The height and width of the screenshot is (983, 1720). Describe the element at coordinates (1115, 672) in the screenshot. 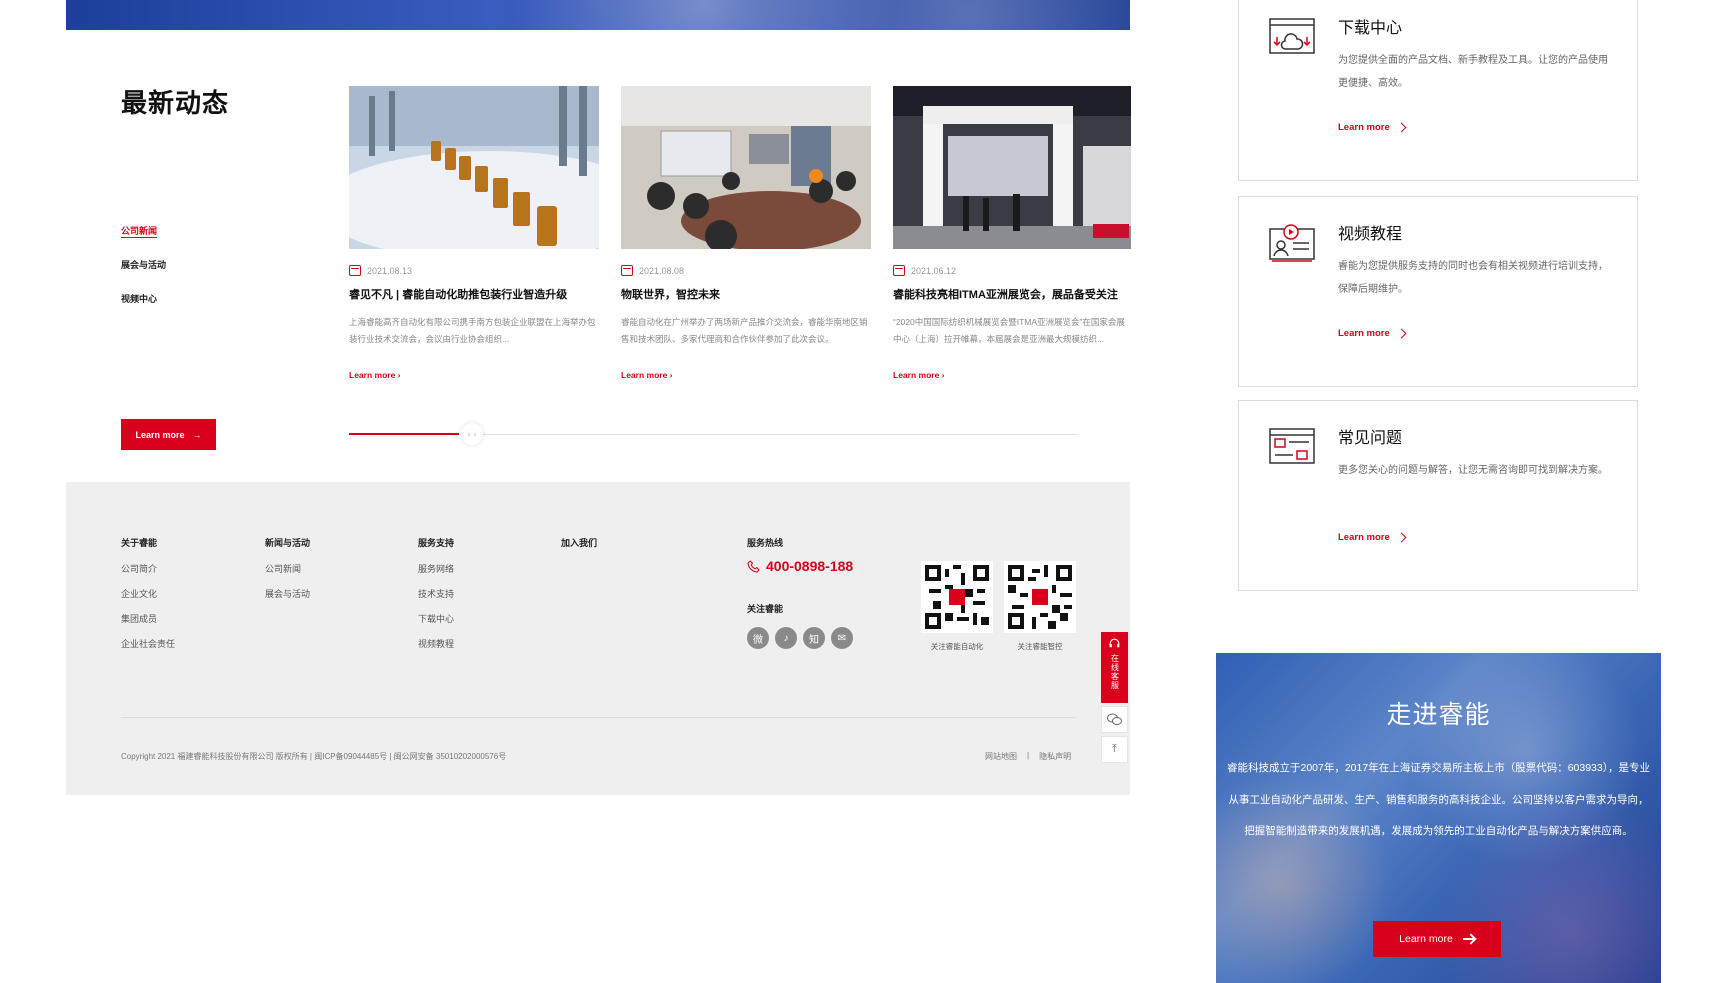

I see `online-service-label: 在线客服` at that location.